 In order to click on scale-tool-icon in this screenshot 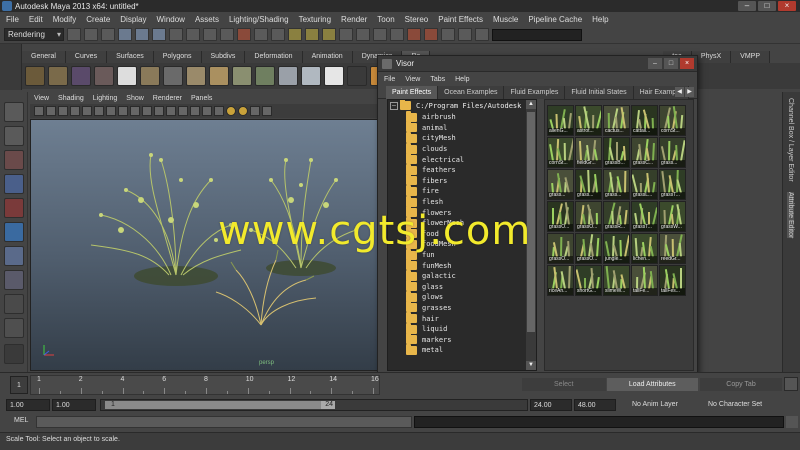, I will do `click(14, 232)`.